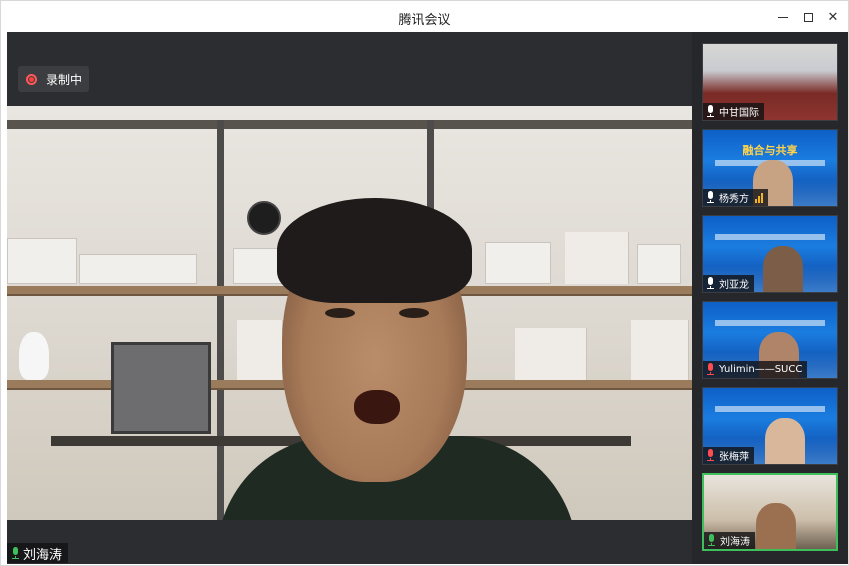 This screenshot has height=566, width=849. I want to click on participant-label: 张梅萍, so click(728, 455).